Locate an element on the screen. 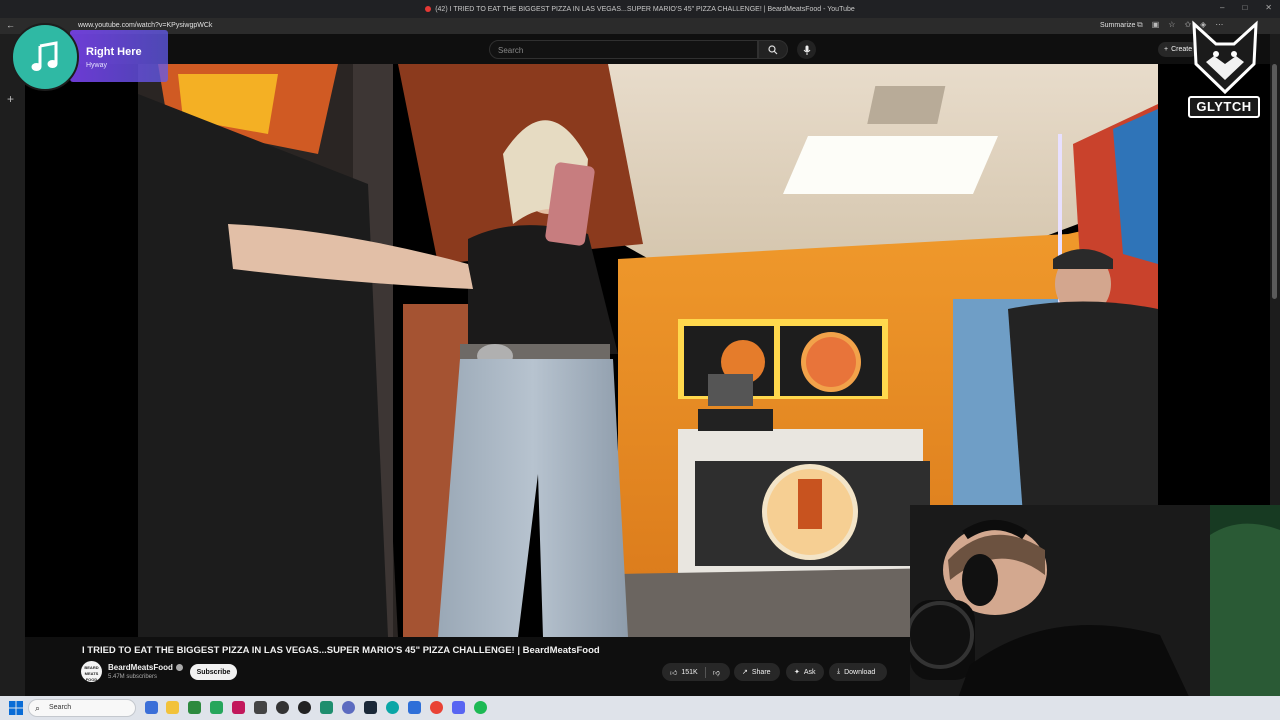  song-title: Right Here is located at coordinates (114, 52).